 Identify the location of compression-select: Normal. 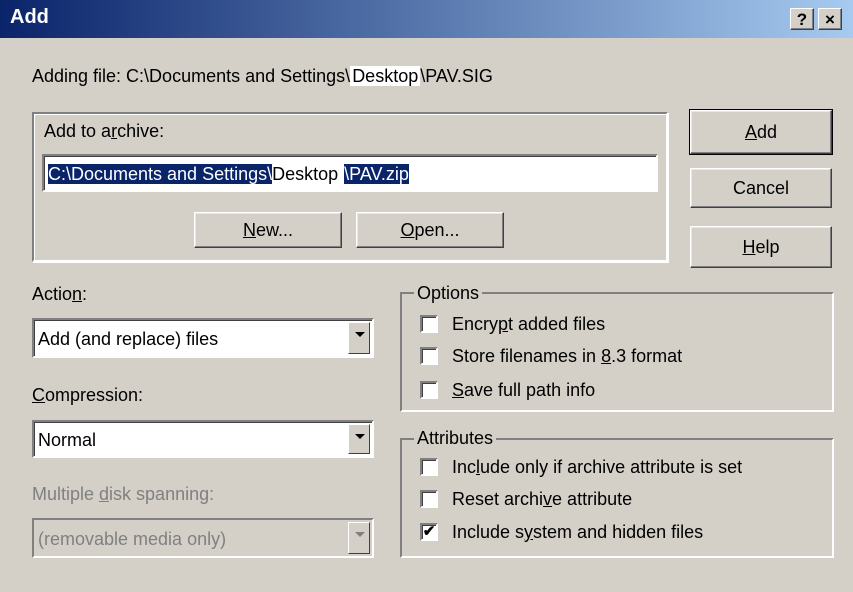
(203, 439).